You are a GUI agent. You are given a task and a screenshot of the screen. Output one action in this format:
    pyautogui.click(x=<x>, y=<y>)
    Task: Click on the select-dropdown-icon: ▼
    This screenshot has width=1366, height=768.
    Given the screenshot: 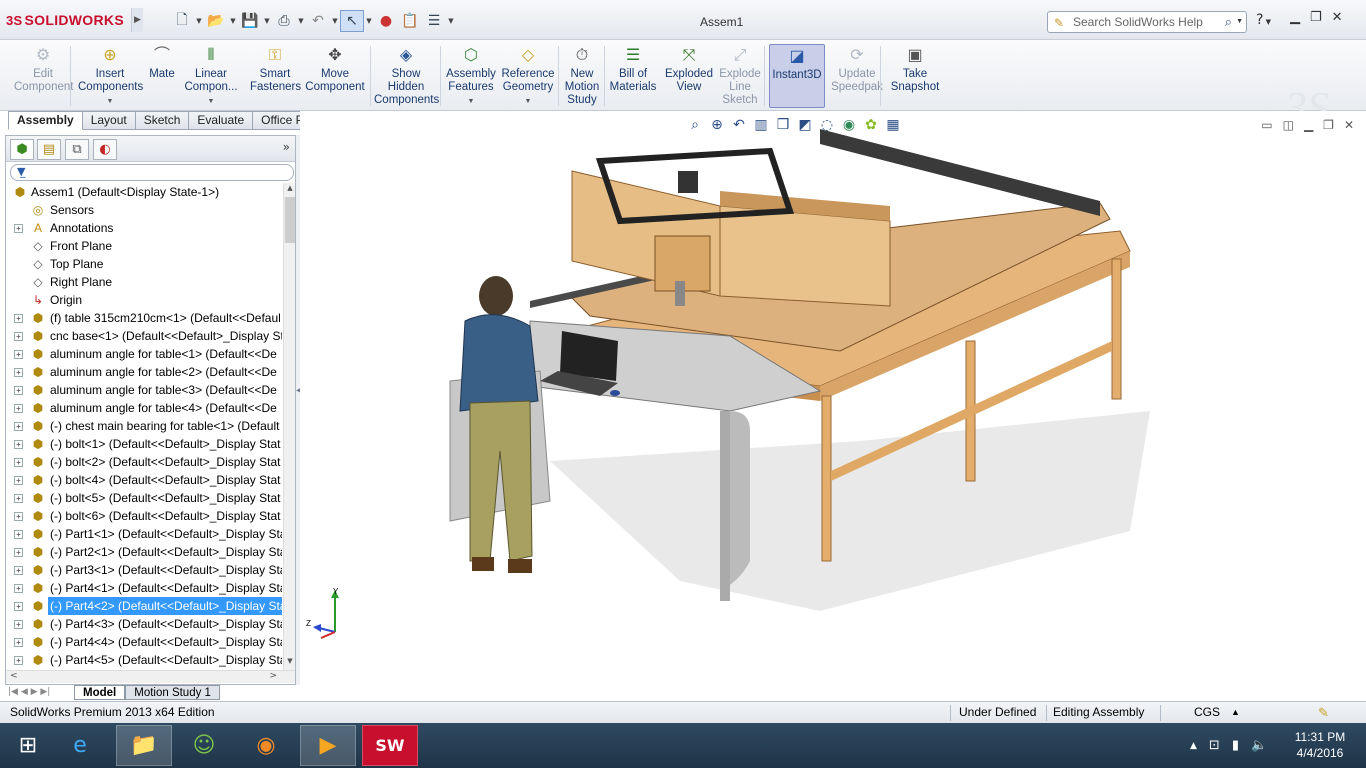 What is the action you would take?
    pyautogui.click(x=369, y=21)
    